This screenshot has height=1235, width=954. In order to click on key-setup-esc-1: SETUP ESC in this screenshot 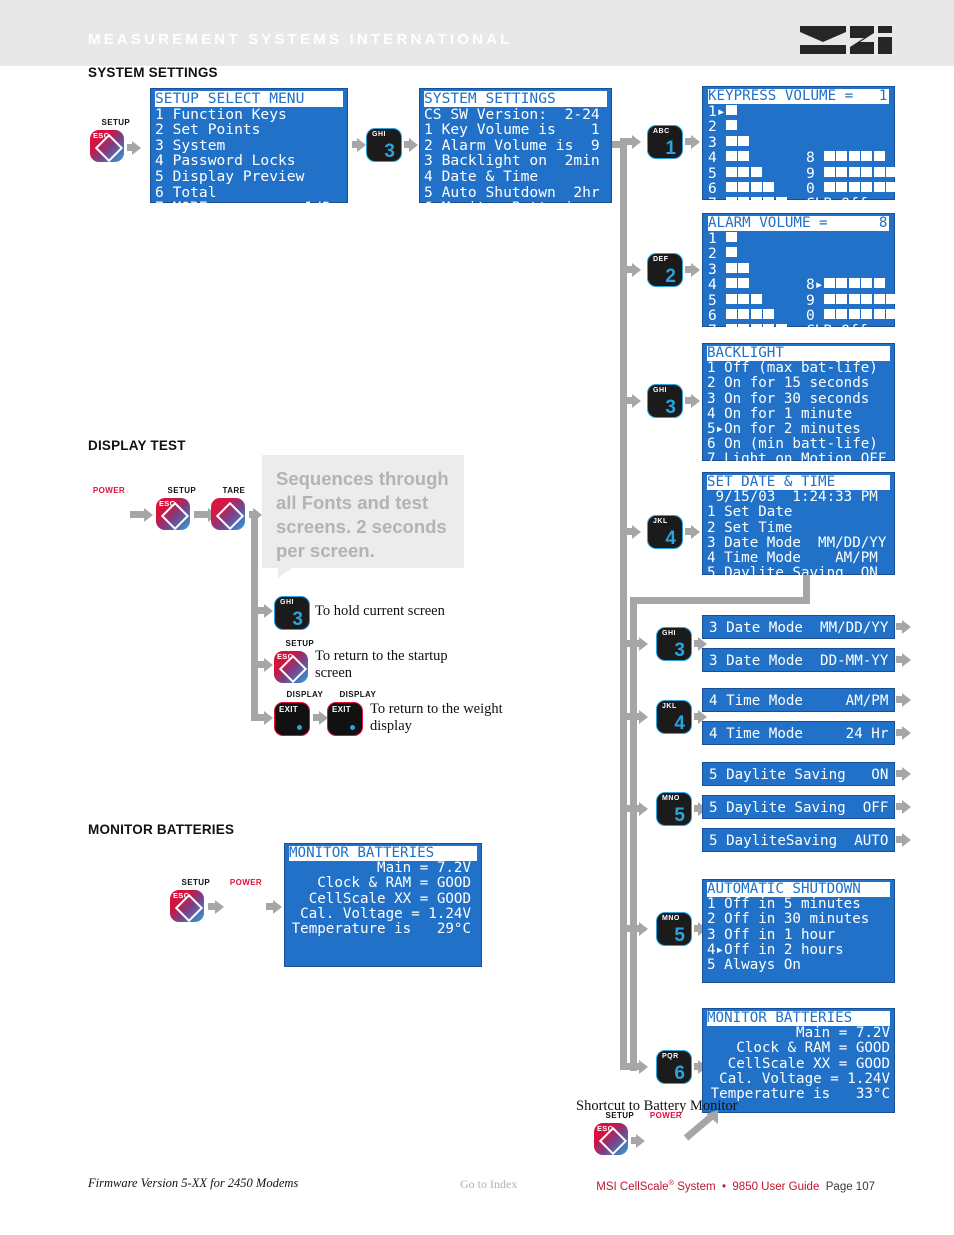, I will do `click(110, 140)`.